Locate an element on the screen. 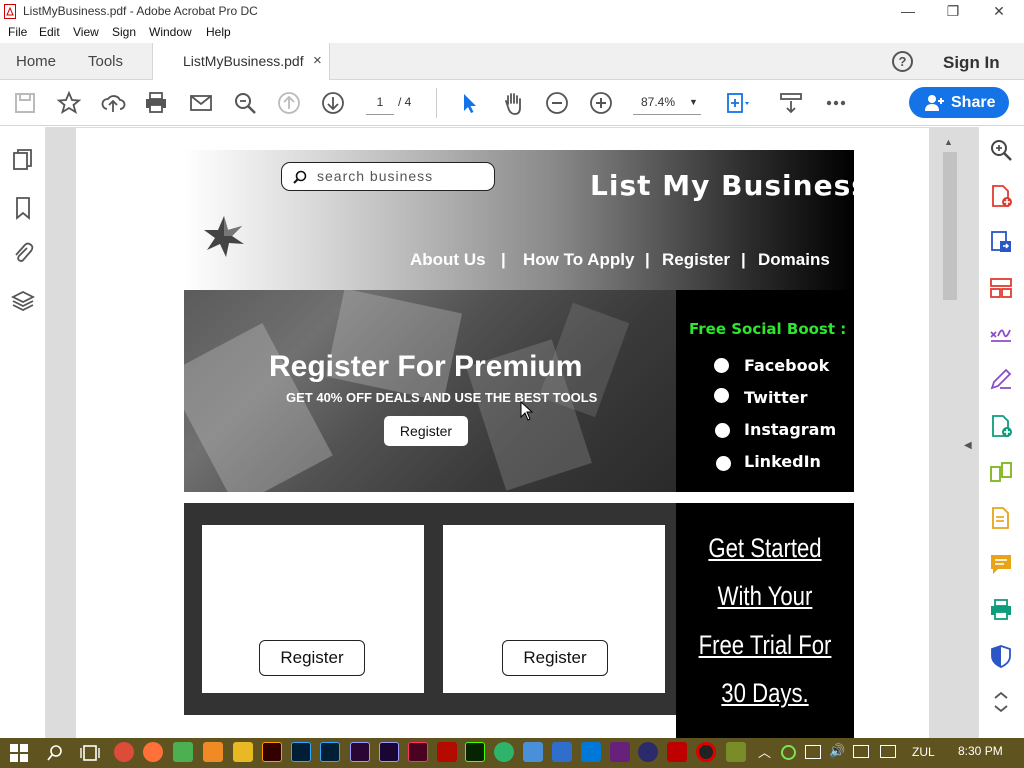 The height and width of the screenshot is (768, 1024). hero-register-button: Register is located at coordinates (426, 431).